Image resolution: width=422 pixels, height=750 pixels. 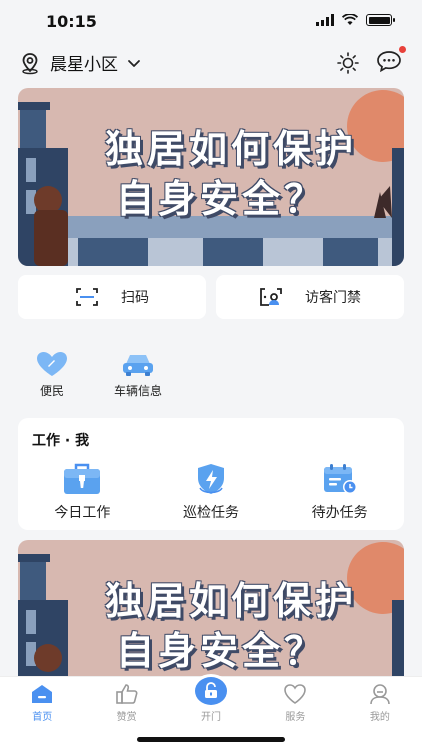 I want to click on tab-appreciate-label: 赞赏, so click(x=126, y=717).